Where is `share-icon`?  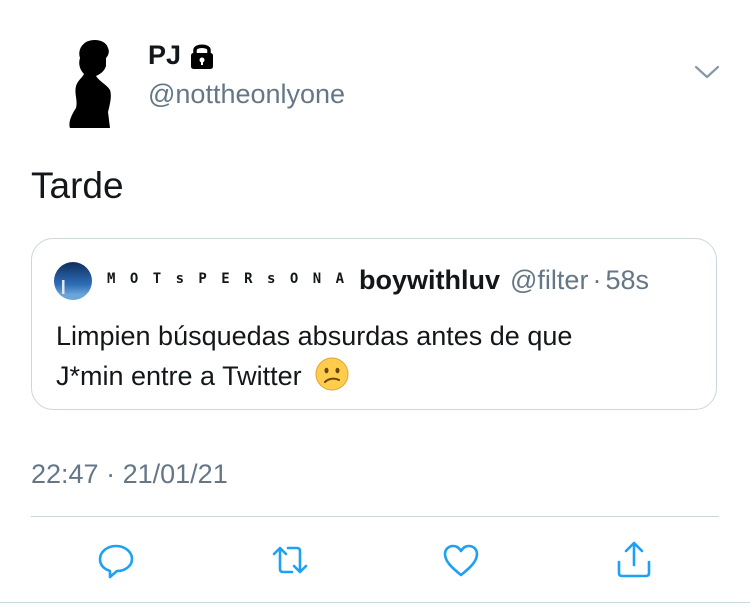
share-icon is located at coordinates (634, 559).